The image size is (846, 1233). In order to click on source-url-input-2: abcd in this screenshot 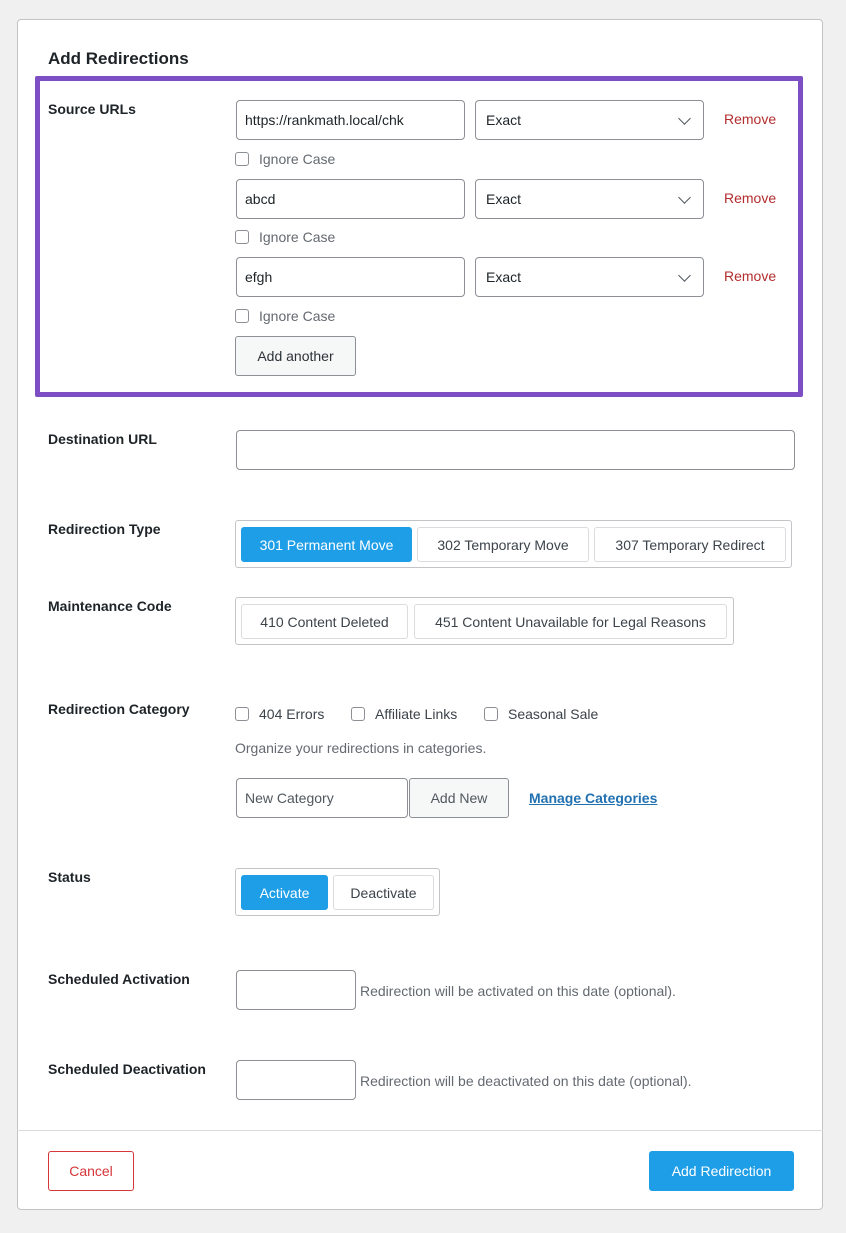, I will do `click(350, 199)`.